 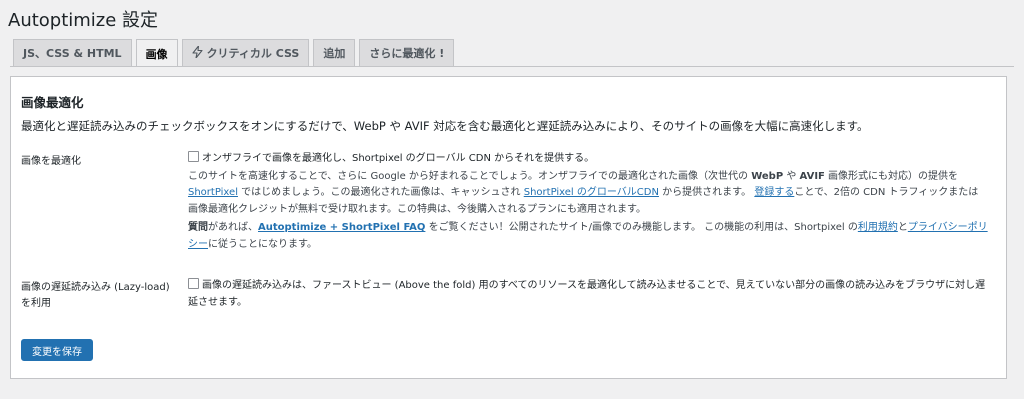 I want to click on faq-text: と, so click(x=902, y=227).